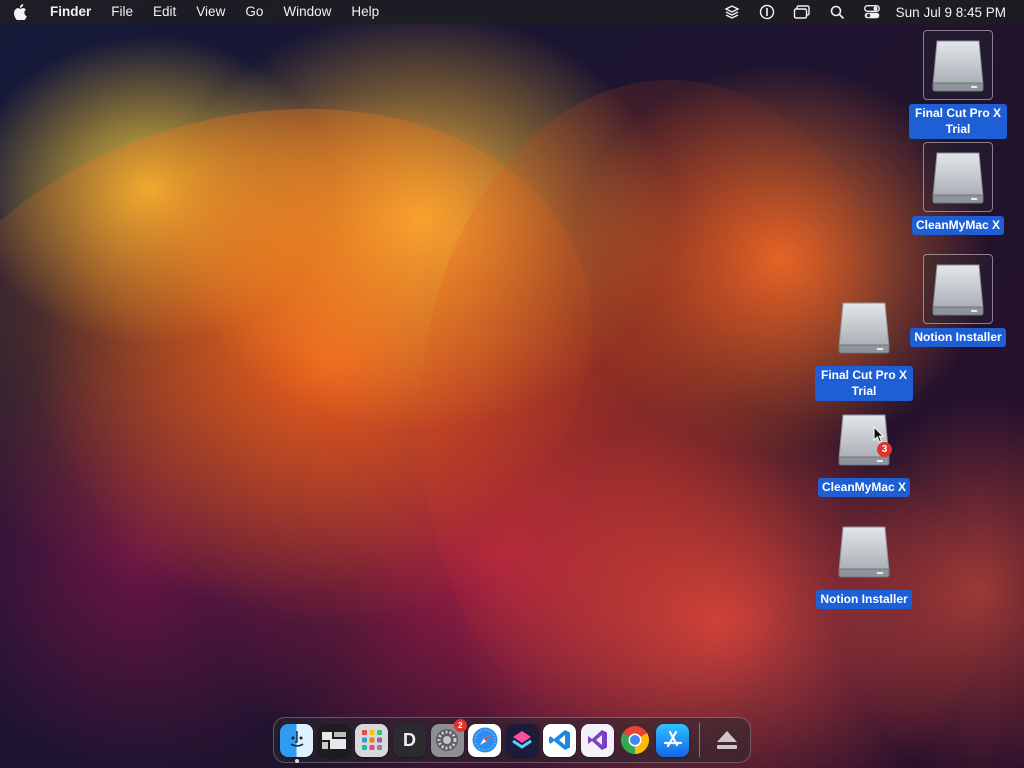 The width and height of the screenshot is (1024, 768). I want to click on running-indicator, so click(296, 761).